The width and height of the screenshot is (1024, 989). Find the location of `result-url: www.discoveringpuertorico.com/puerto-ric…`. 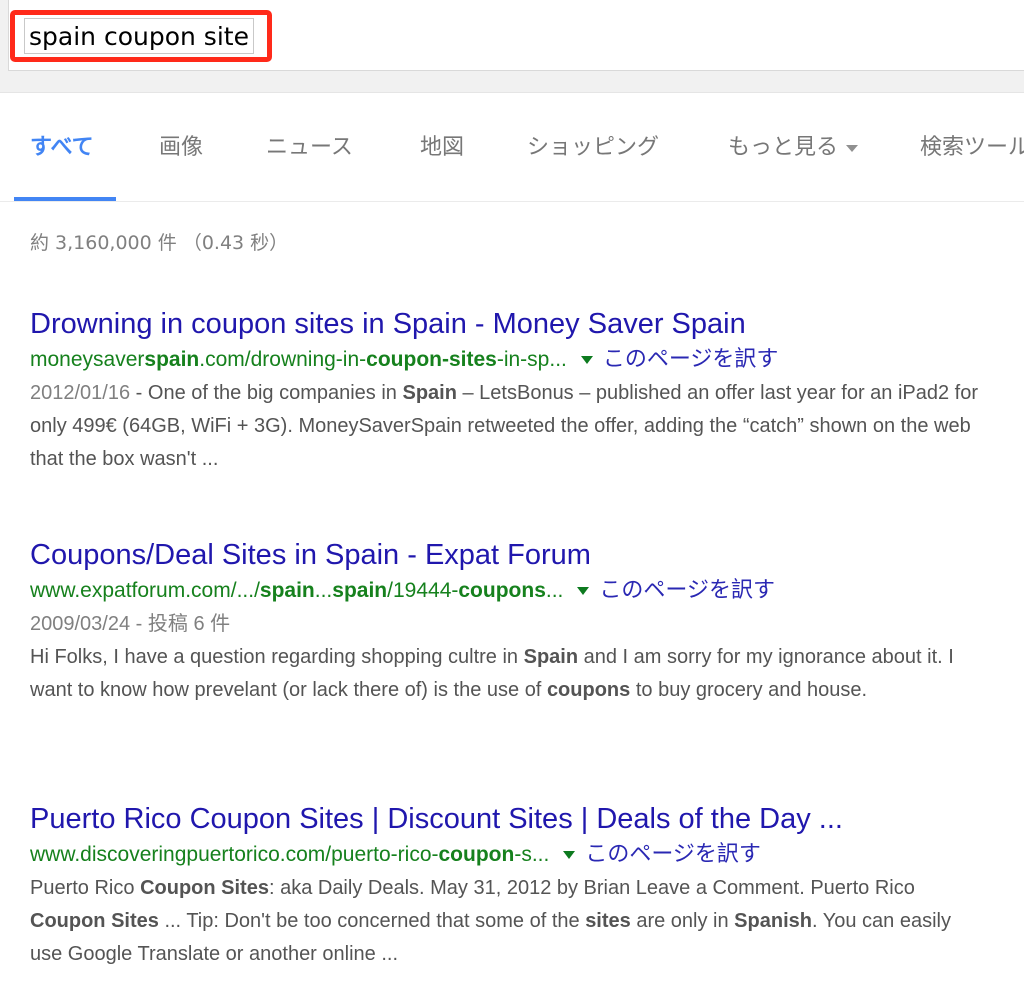

result-url: www.discoveringpuertorico.com/puerto-ric… is located at coordinates (290, 854).